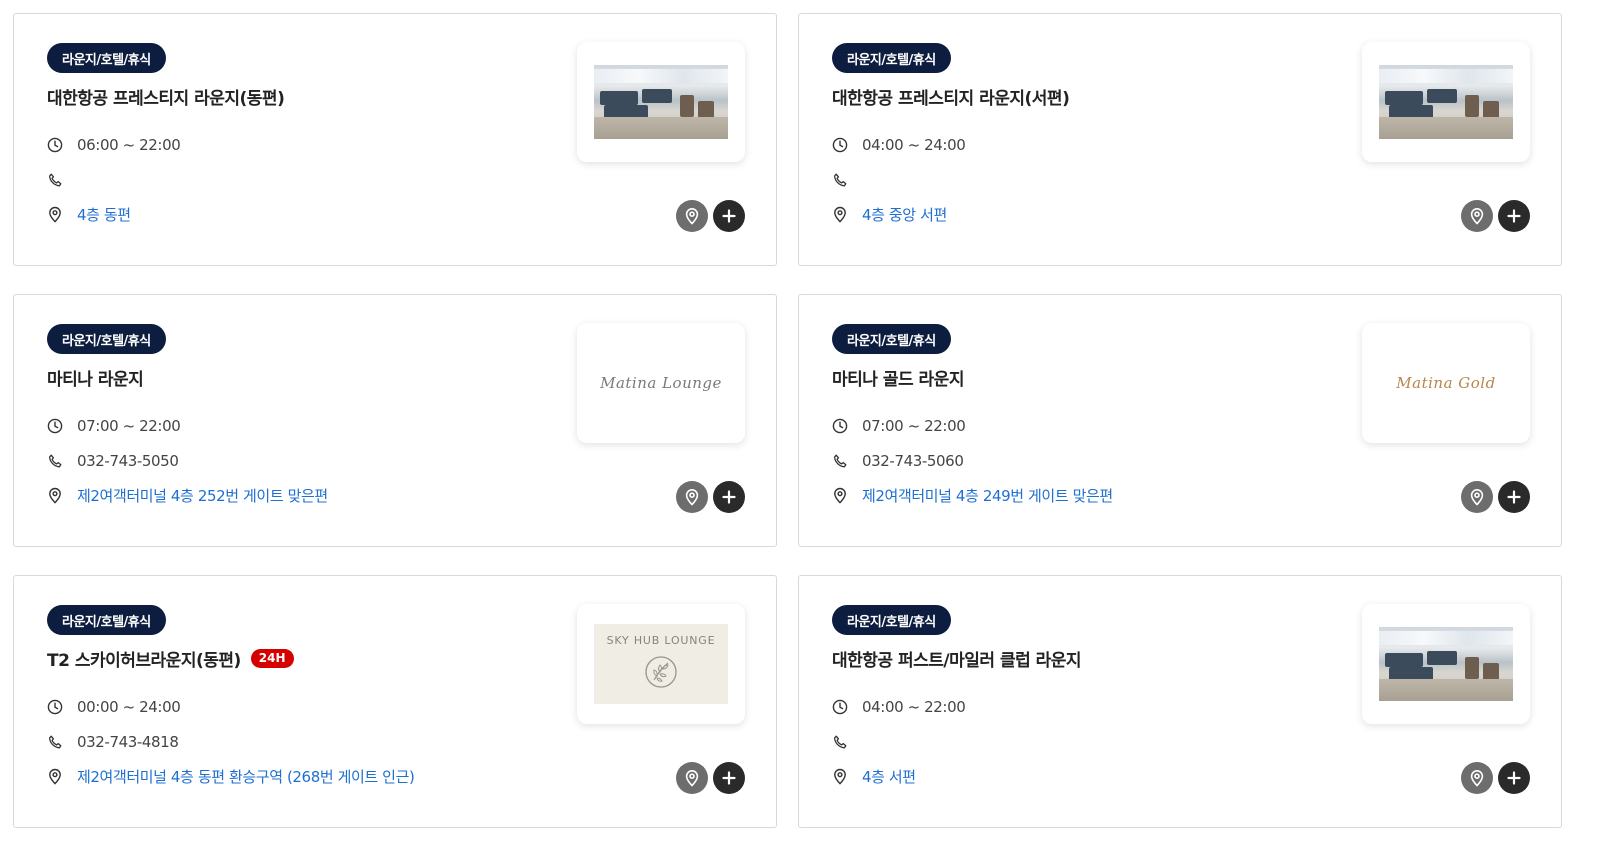 The image size is (1602, 859). Describe the element at coordinates (1446, 383) in the screenshot. I see `matina-gold-logo: Matina Gold` at that location.